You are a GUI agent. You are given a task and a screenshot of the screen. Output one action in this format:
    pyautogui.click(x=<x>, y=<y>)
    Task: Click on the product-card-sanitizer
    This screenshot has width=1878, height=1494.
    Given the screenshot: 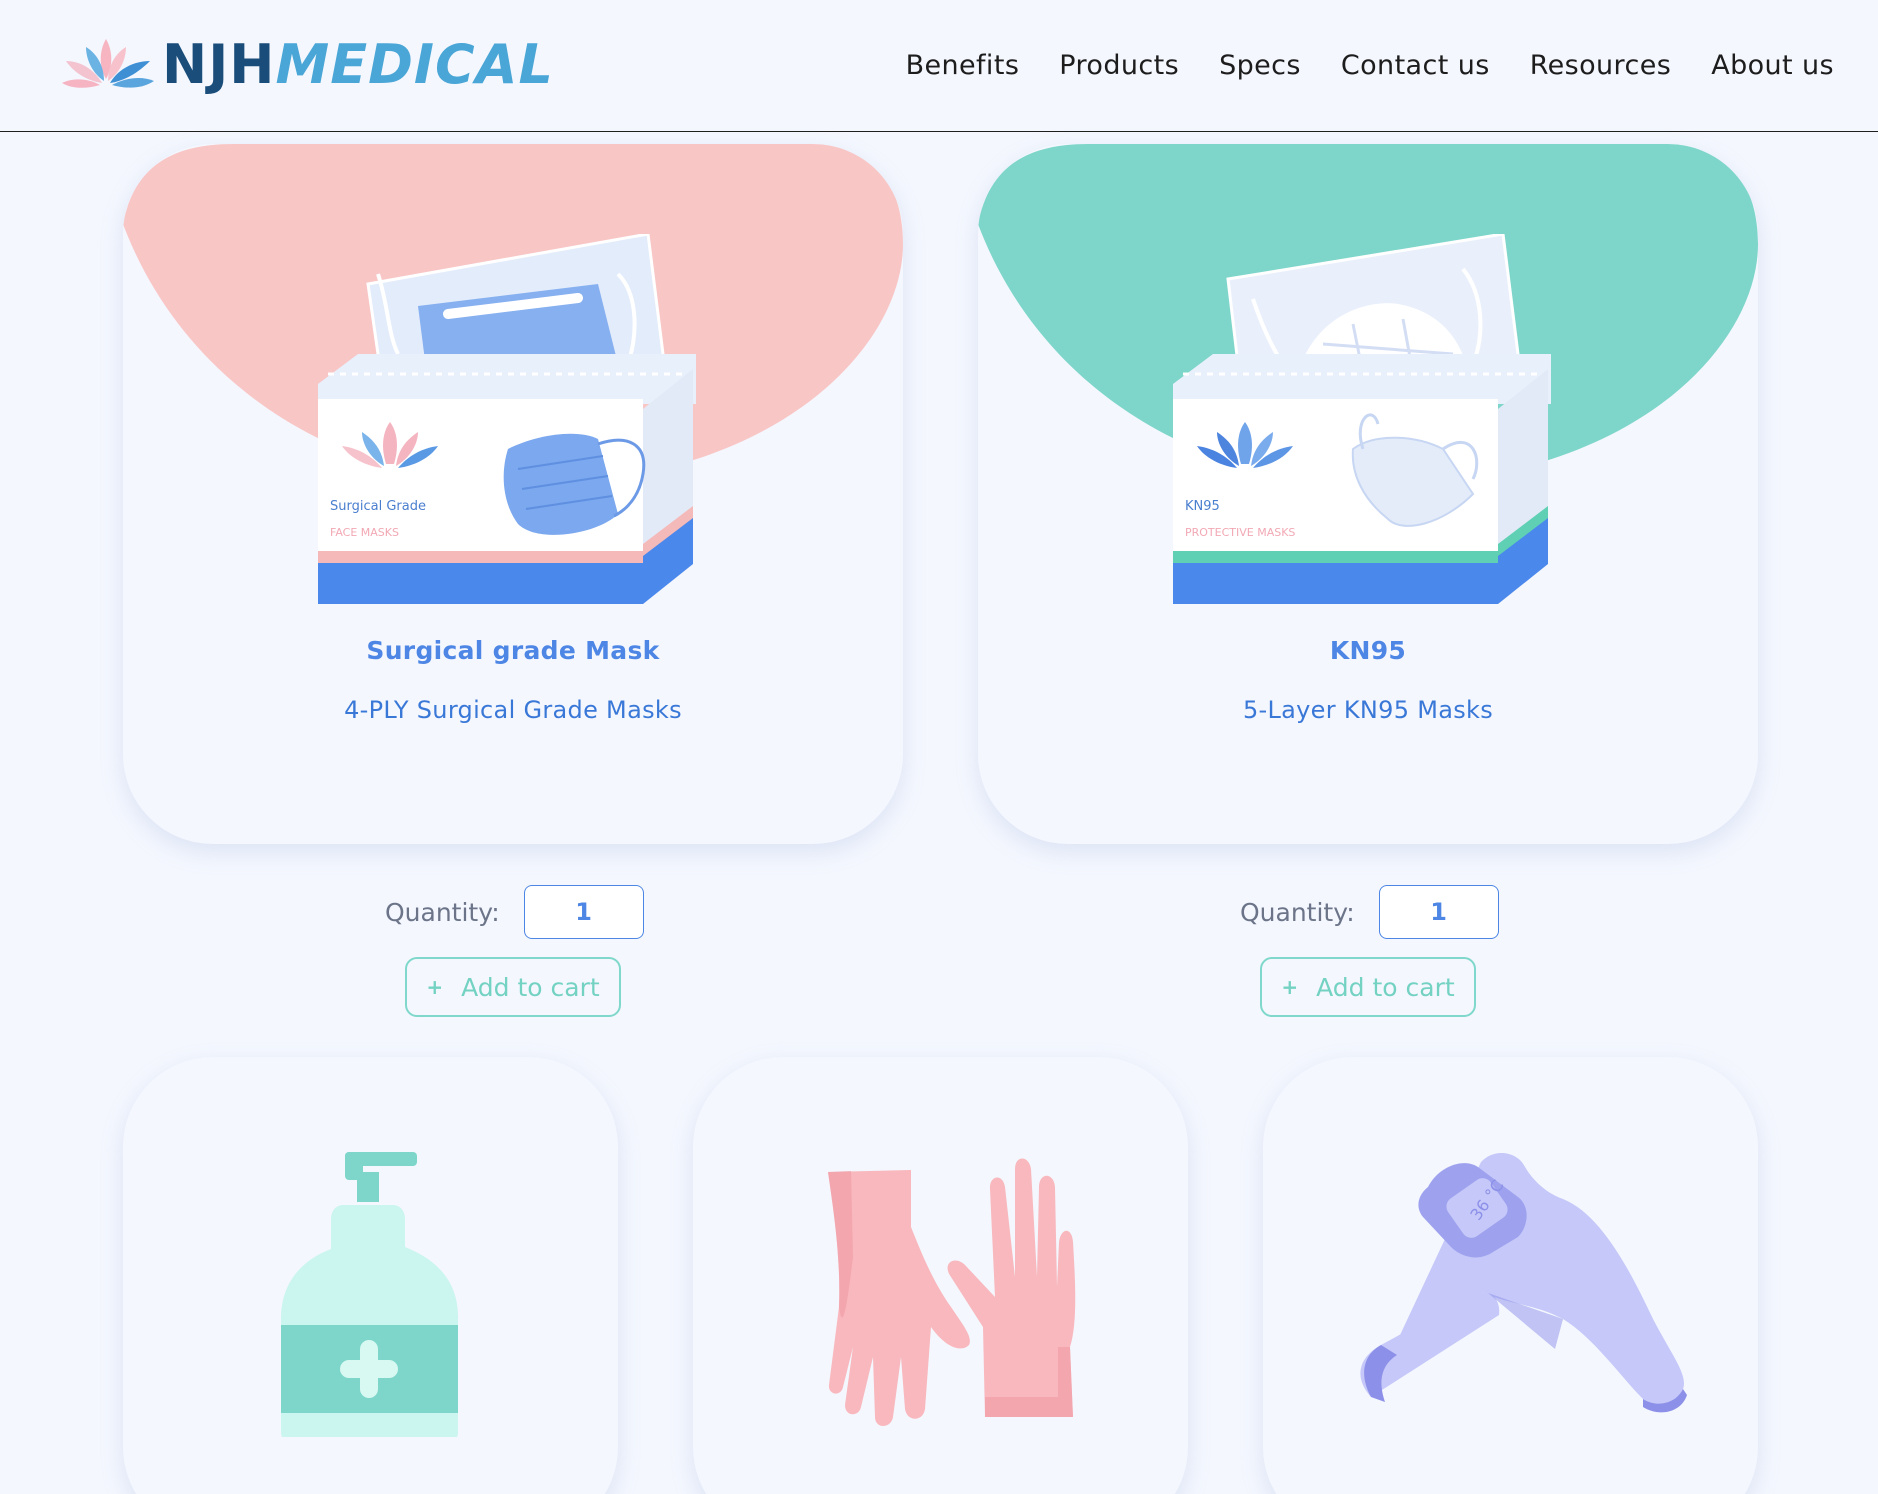 What is the action you would take?
    pyautogui.click(x=370, y=1275)
    